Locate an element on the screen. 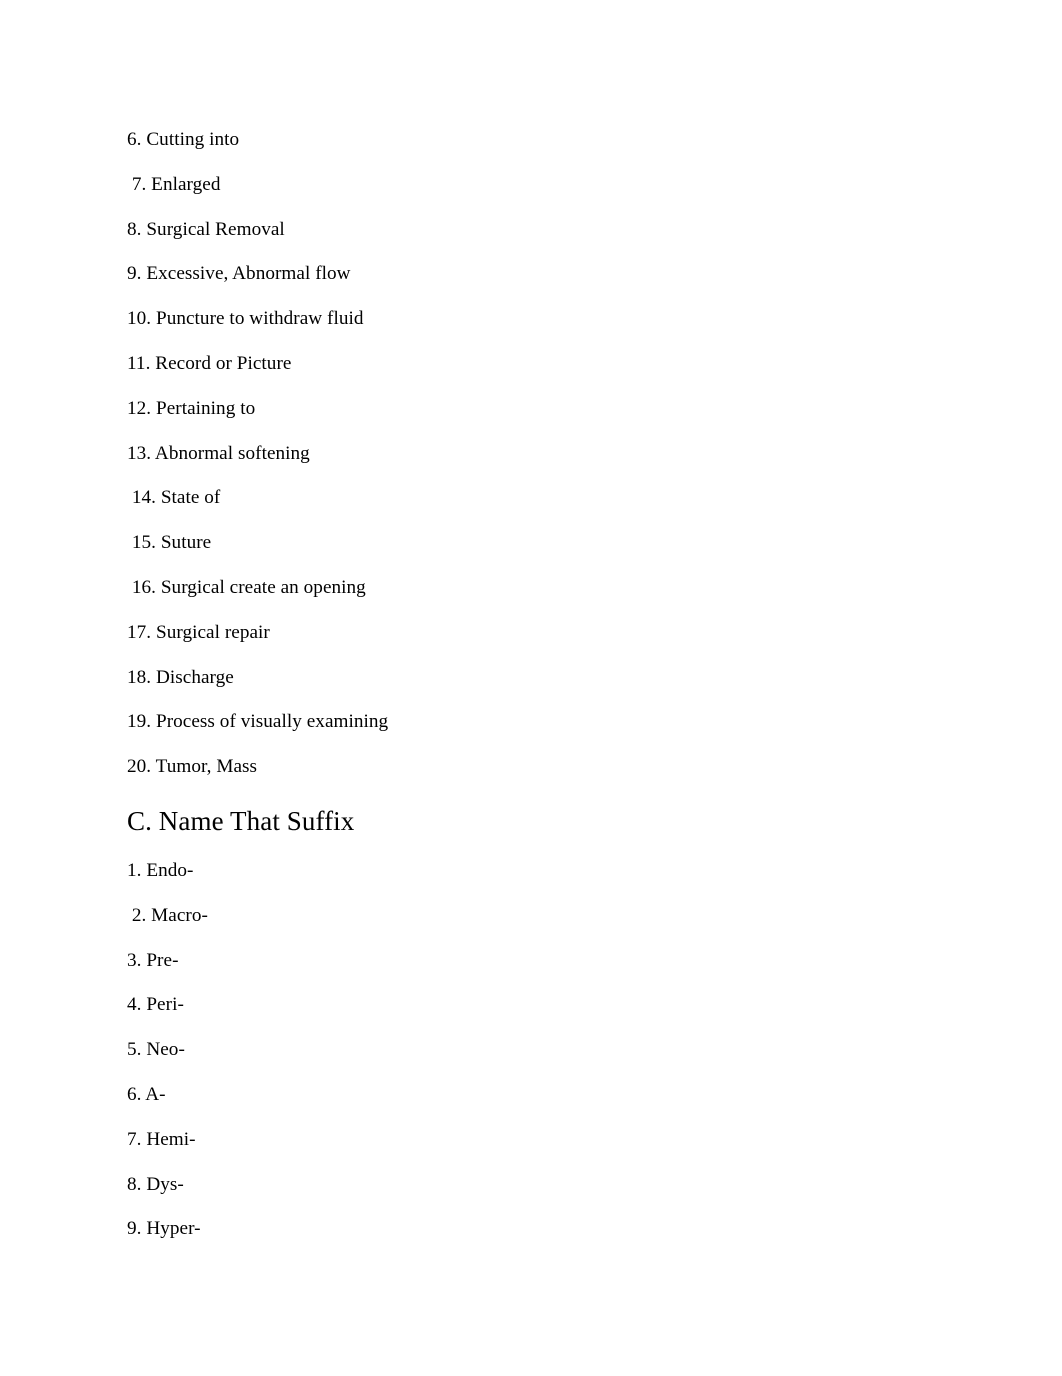 The height and width of the screenshot is (1376, 1062). numbered-list-item: 2. Macro- is located at coordinates (167, 915).